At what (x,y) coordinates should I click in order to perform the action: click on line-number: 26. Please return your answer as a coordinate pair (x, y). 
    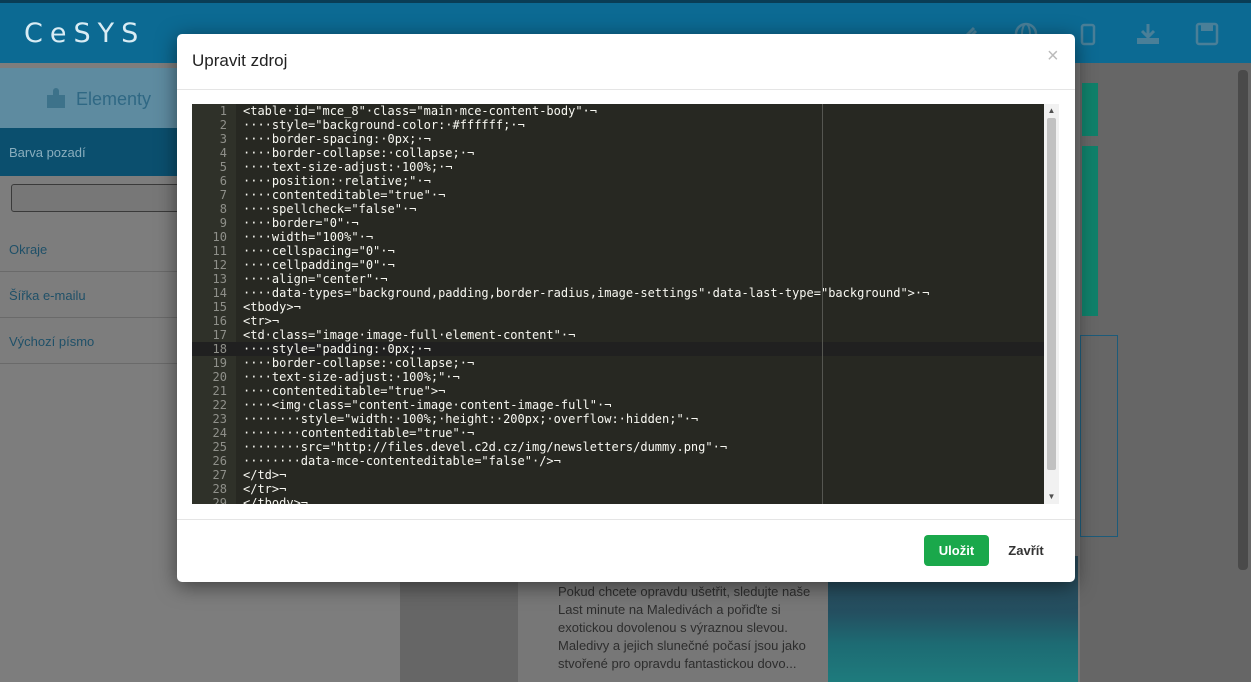
    Looking at the image, I should click on (219, 461).